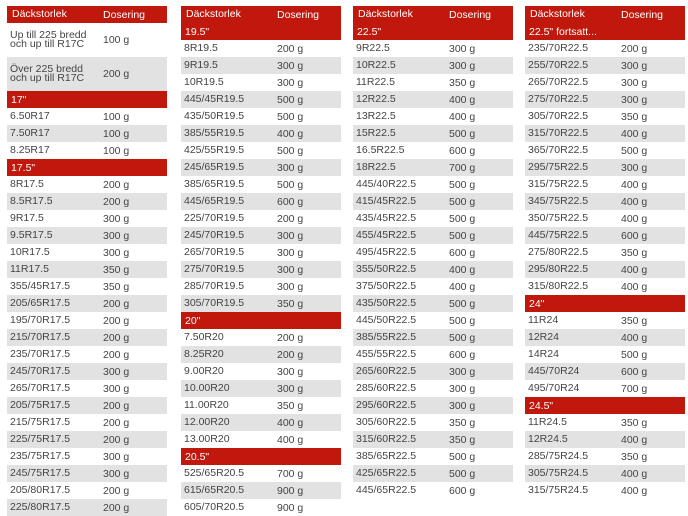  I want to click on table-row: 455/45R22.5 500 g, so click(433, 235).